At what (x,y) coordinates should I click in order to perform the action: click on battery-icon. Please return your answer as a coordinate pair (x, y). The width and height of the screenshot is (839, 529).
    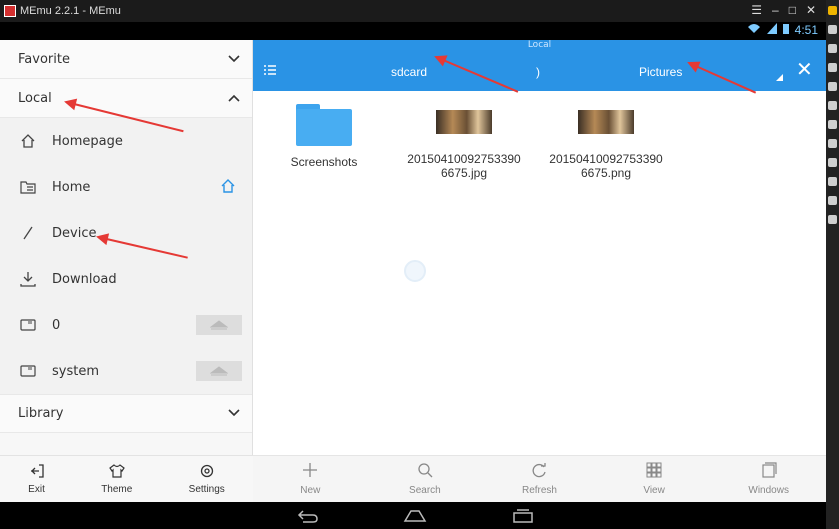
    Looking at the image, I should click on (785, 30).